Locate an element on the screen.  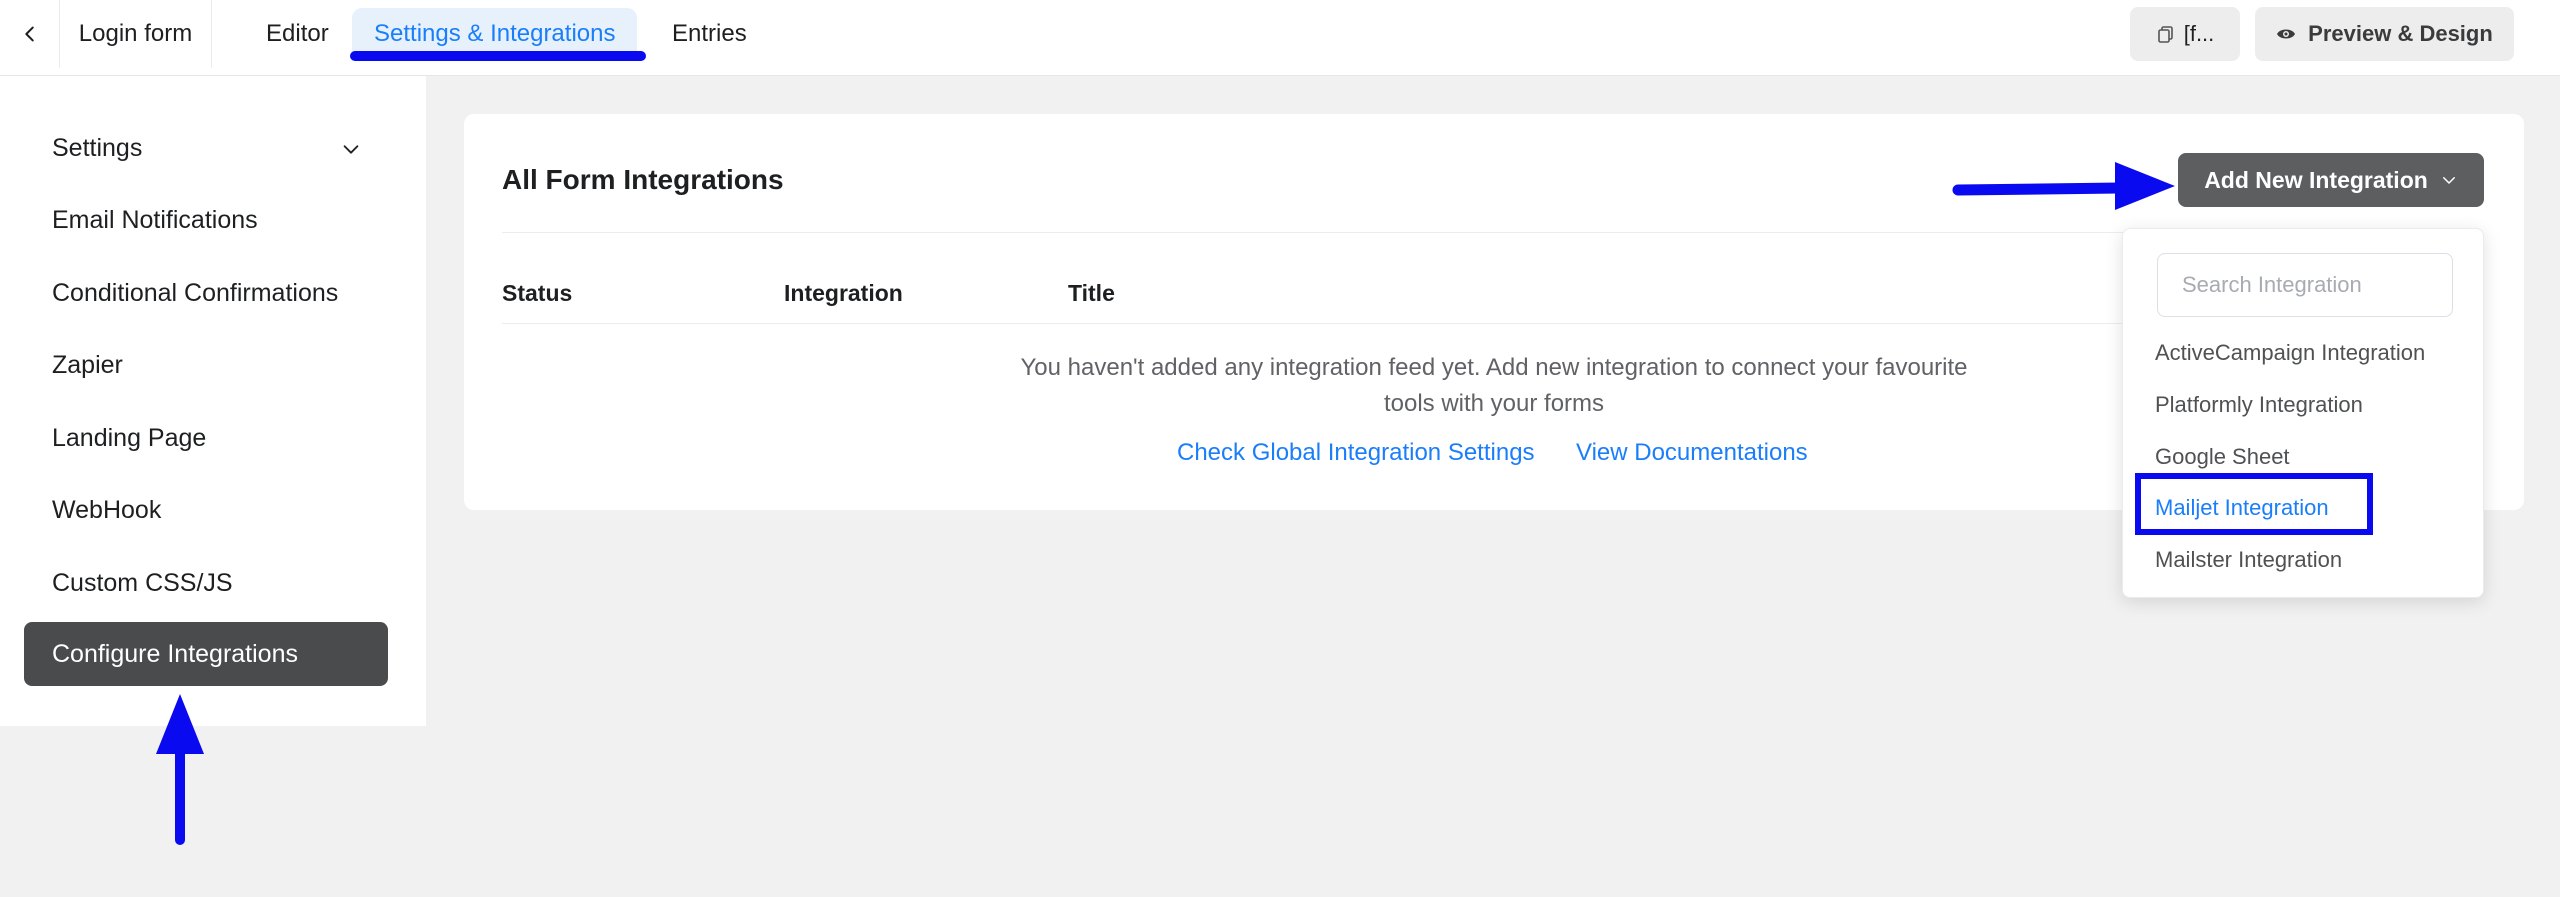
annotation-arrow-up is located at coordinates (180, 769).